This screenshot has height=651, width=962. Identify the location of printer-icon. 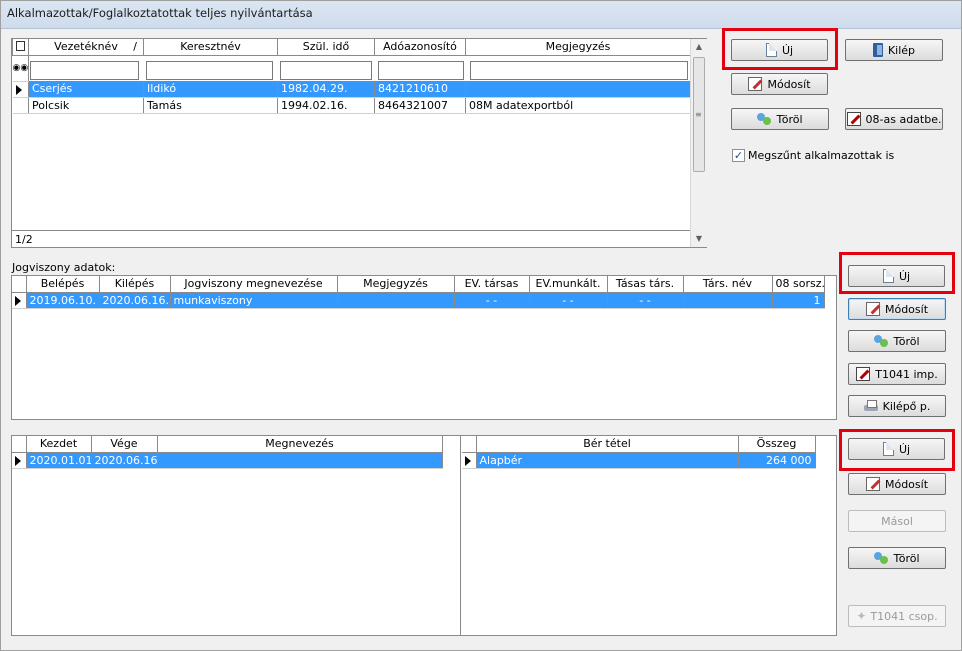
(870, 406).